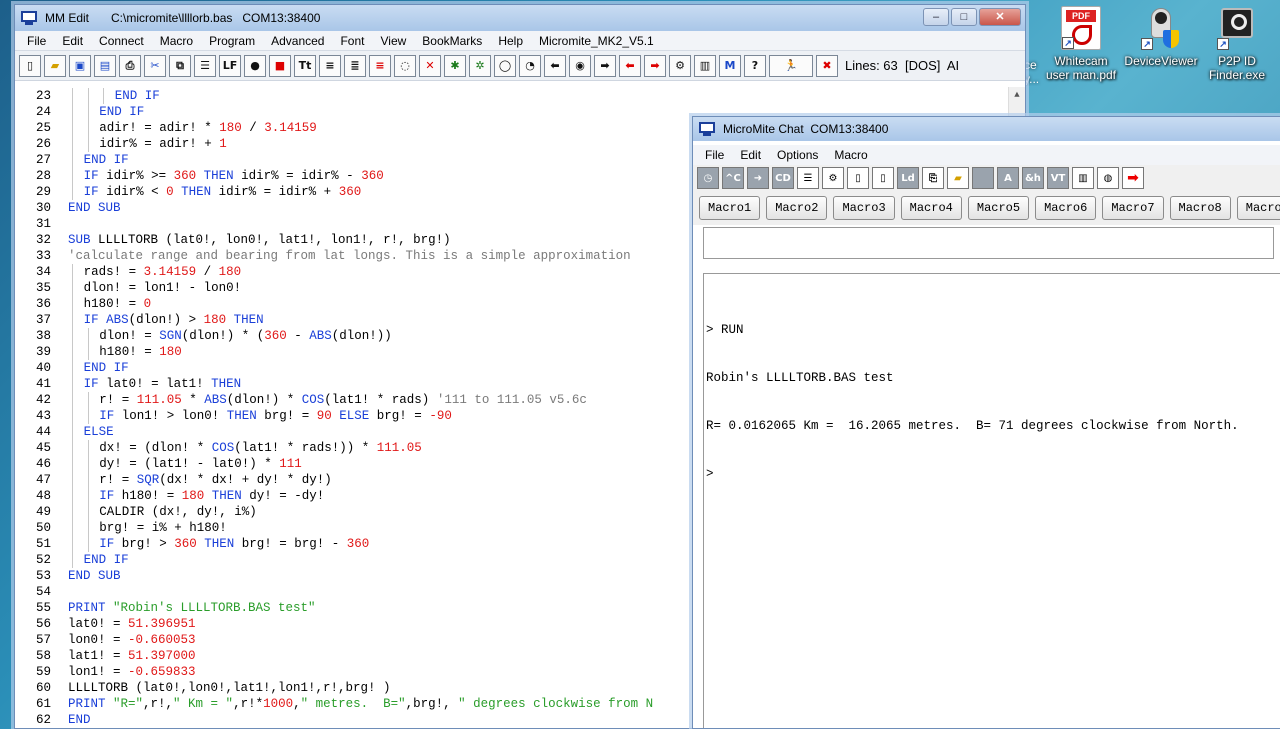 This screenshot has width=1280, height=729. What do you see at coordinates (264, 400) in the screenshot?
I see `code-token: (dlon!) *` at bounding box center [264, 400].